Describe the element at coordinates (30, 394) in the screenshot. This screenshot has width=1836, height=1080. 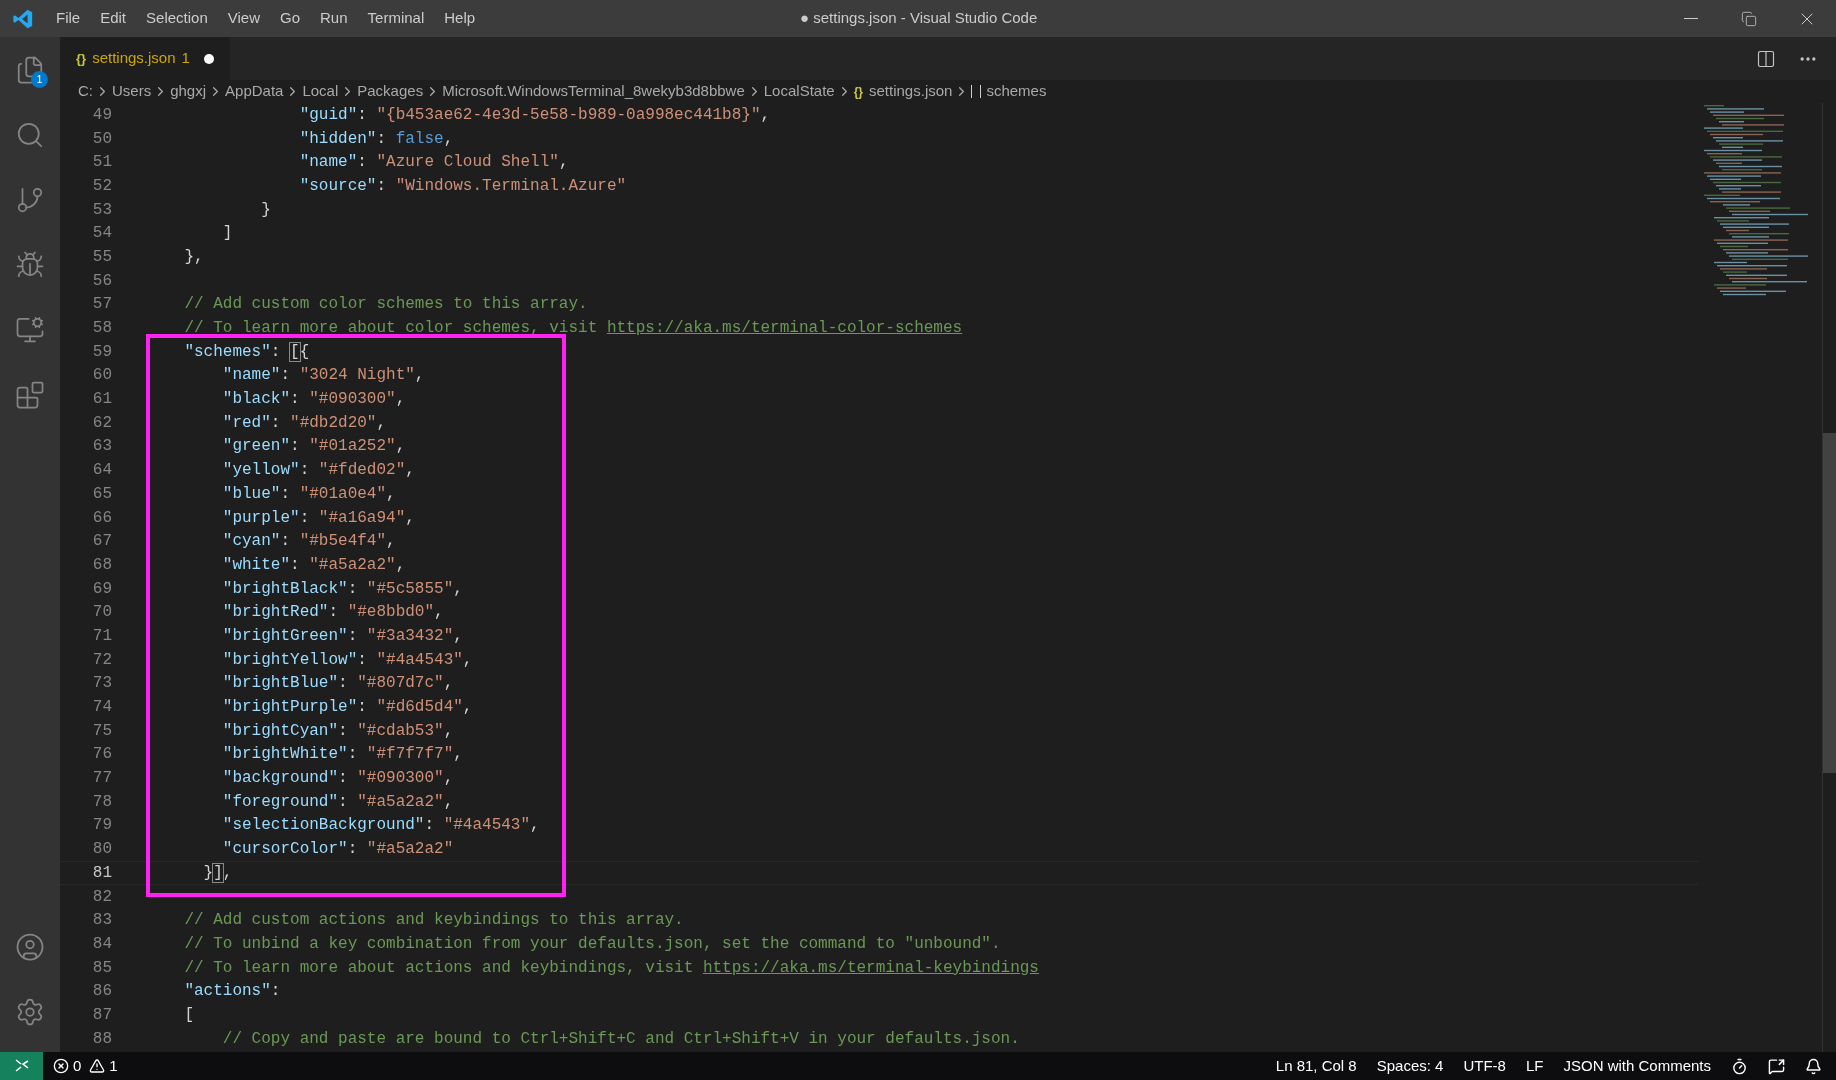
I see `blocks-icon` at that location.